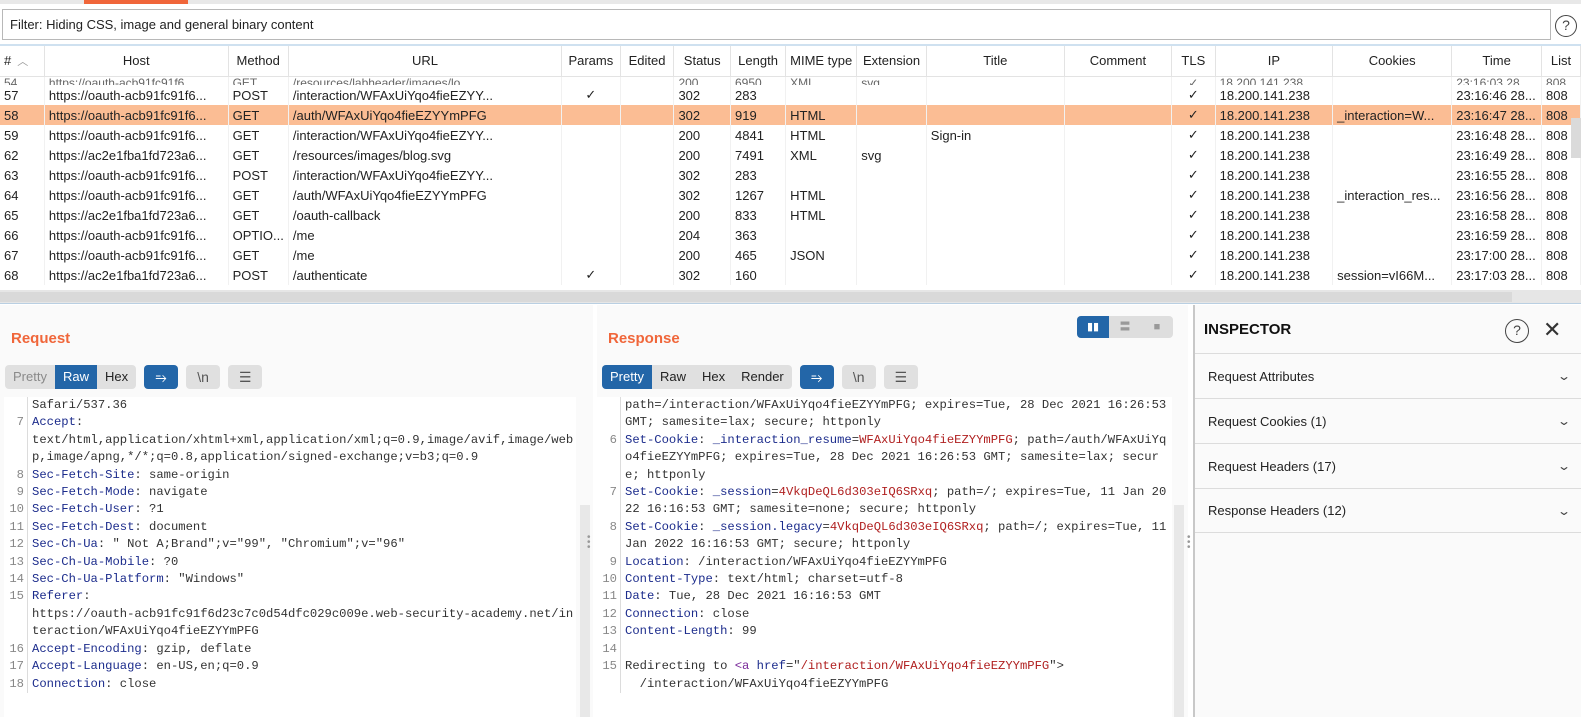 The width and height of the screenshot is (1581, 717). I want to click on cell-status: 204, so click(702, 235).